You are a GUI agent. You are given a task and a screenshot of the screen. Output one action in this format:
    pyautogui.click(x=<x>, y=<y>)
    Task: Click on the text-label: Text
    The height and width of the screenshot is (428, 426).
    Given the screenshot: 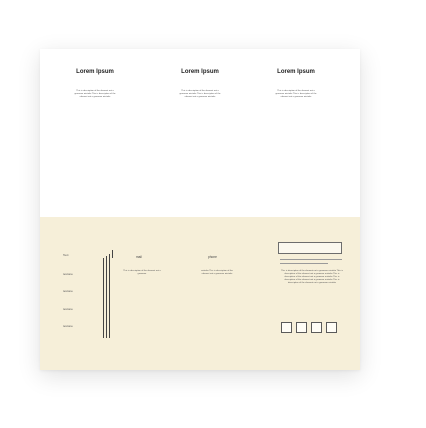 What is the action you would take?
    pyautogui.click(x=66, y=255)
    